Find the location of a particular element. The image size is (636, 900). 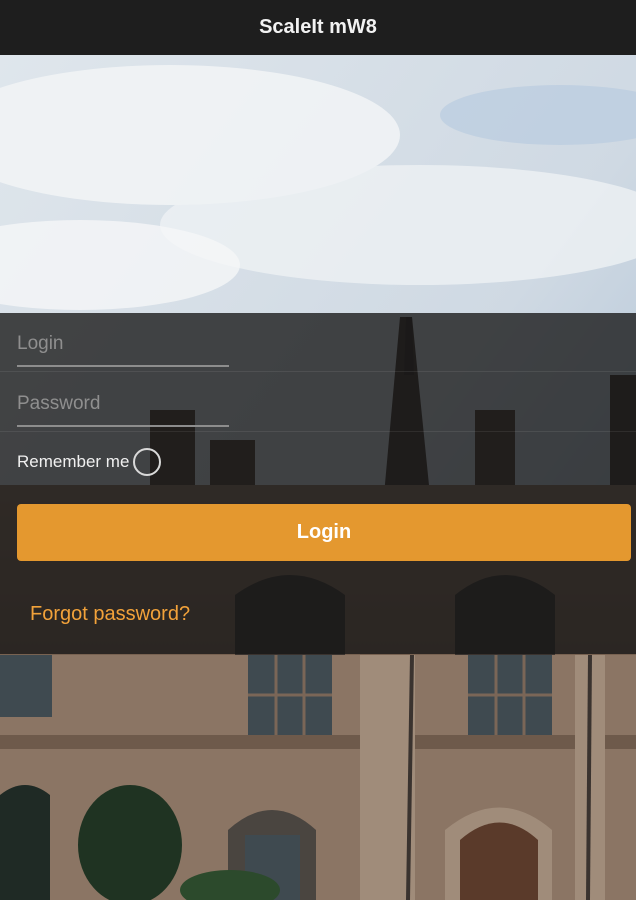

password-input is located at coordinates (123, 407).